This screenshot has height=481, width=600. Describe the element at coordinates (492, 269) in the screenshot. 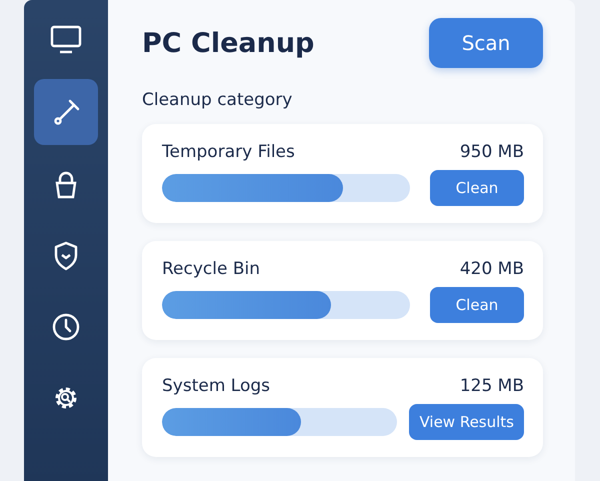

I see `category-size: 420 MB` at that location.